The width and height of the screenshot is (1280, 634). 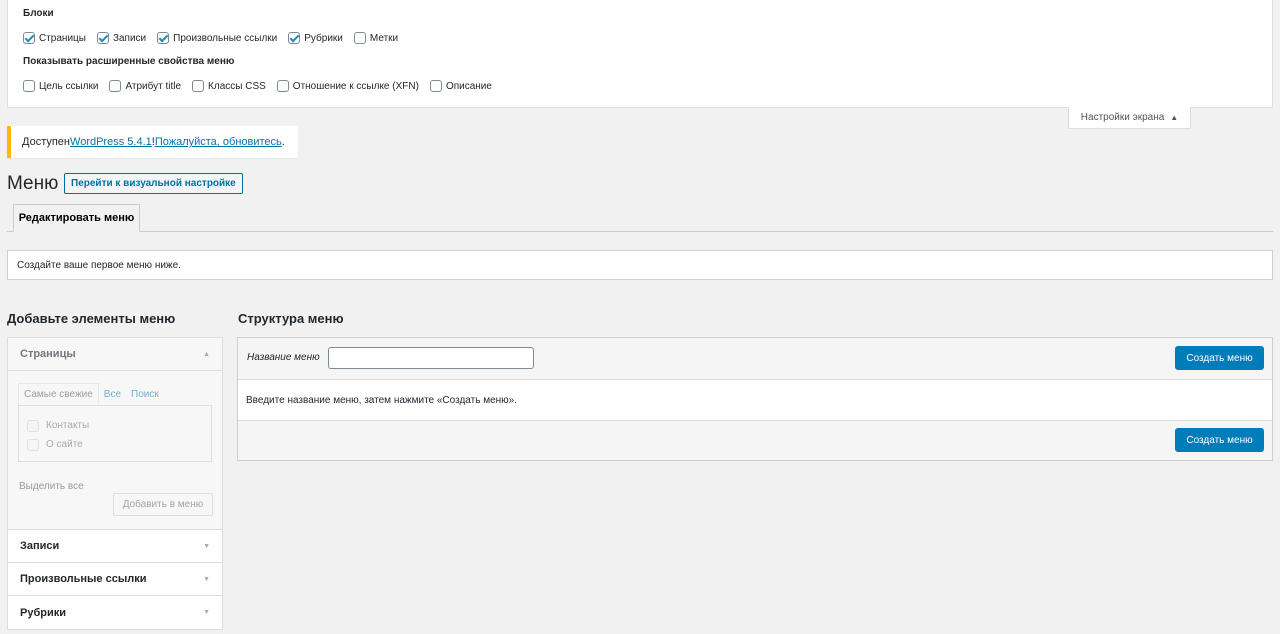 I want to click on checkbox-custom-links-label: Произвольные ссылки, so click(x=225, y=38).